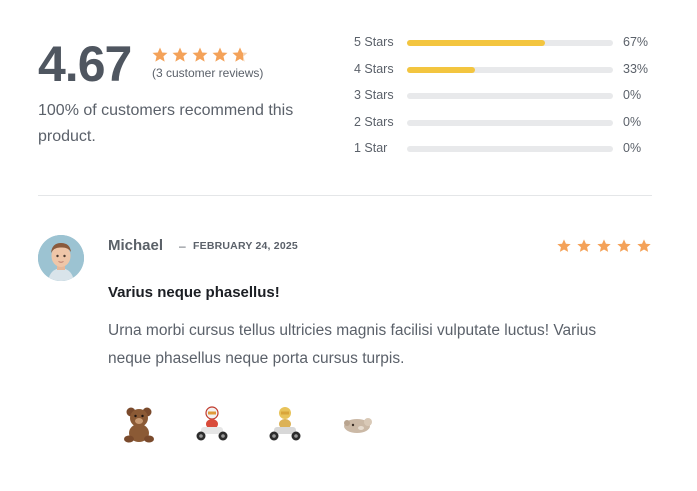 Image resolution: width=697 pixels, height=491 pixels. What do you see at coordinates (194, 292) in the screenshot?
I see `review-title: Varius neque phasellus!` at bounding box center [194, 292].